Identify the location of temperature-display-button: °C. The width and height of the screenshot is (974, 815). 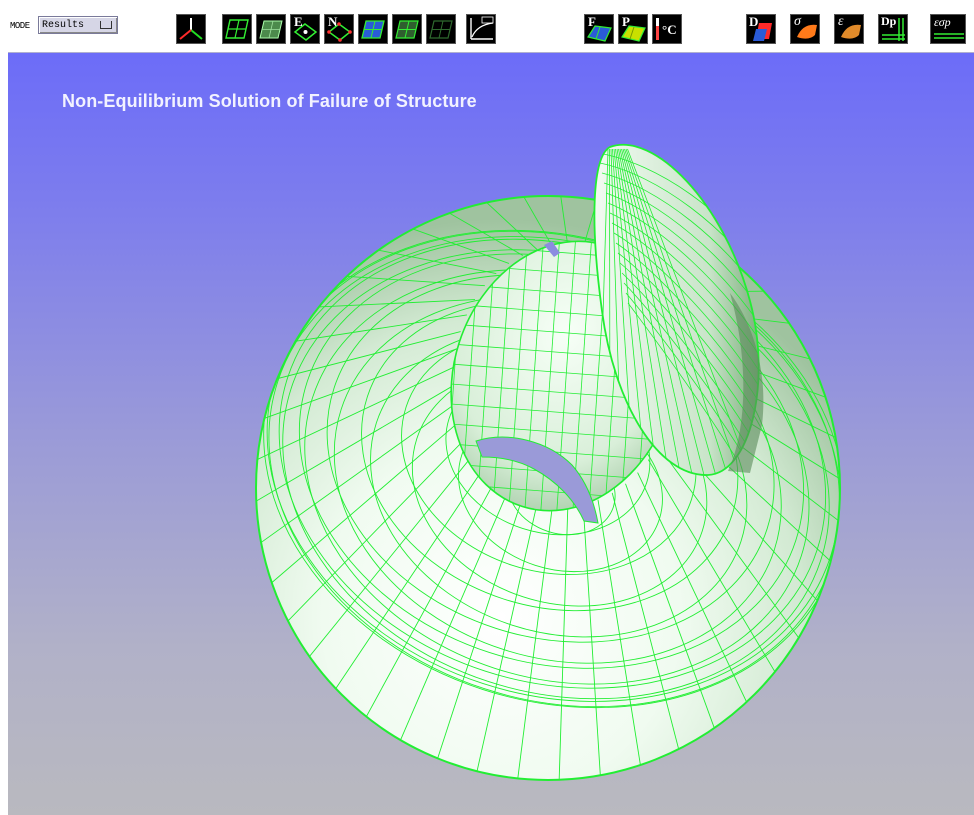
(667, 29).